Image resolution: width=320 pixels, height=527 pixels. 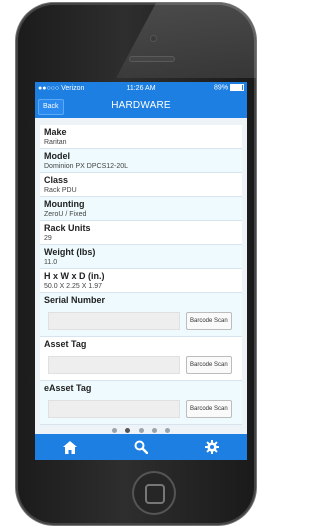 I want to click on field-label: Mounting, so click(x=64, y=204).